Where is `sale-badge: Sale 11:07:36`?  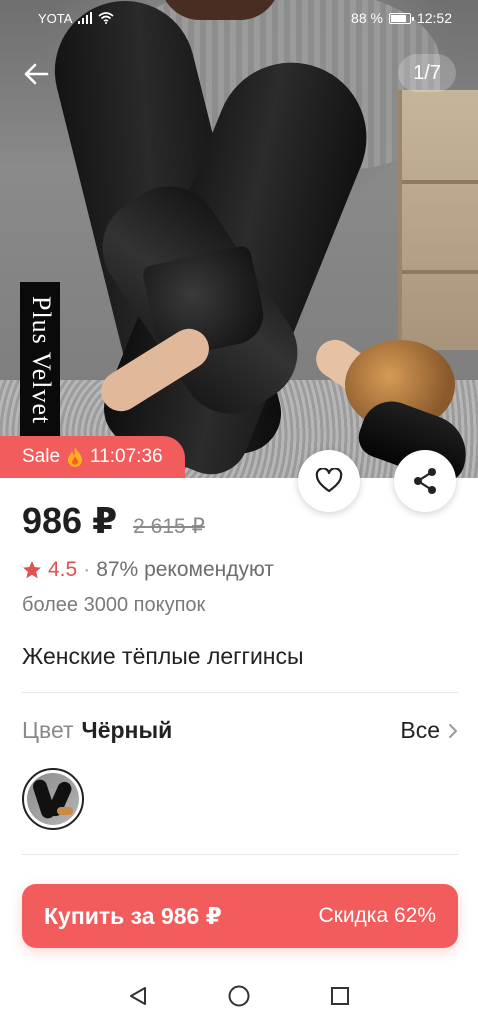
sale-badge: Sale 11:07:36 is located at coordinates (92, 457).